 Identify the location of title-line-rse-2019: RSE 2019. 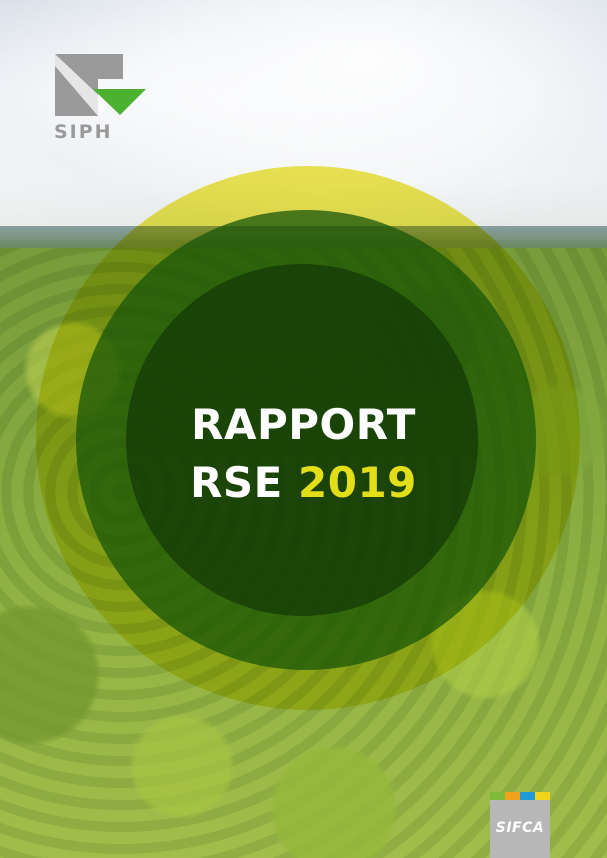
(303, 483).